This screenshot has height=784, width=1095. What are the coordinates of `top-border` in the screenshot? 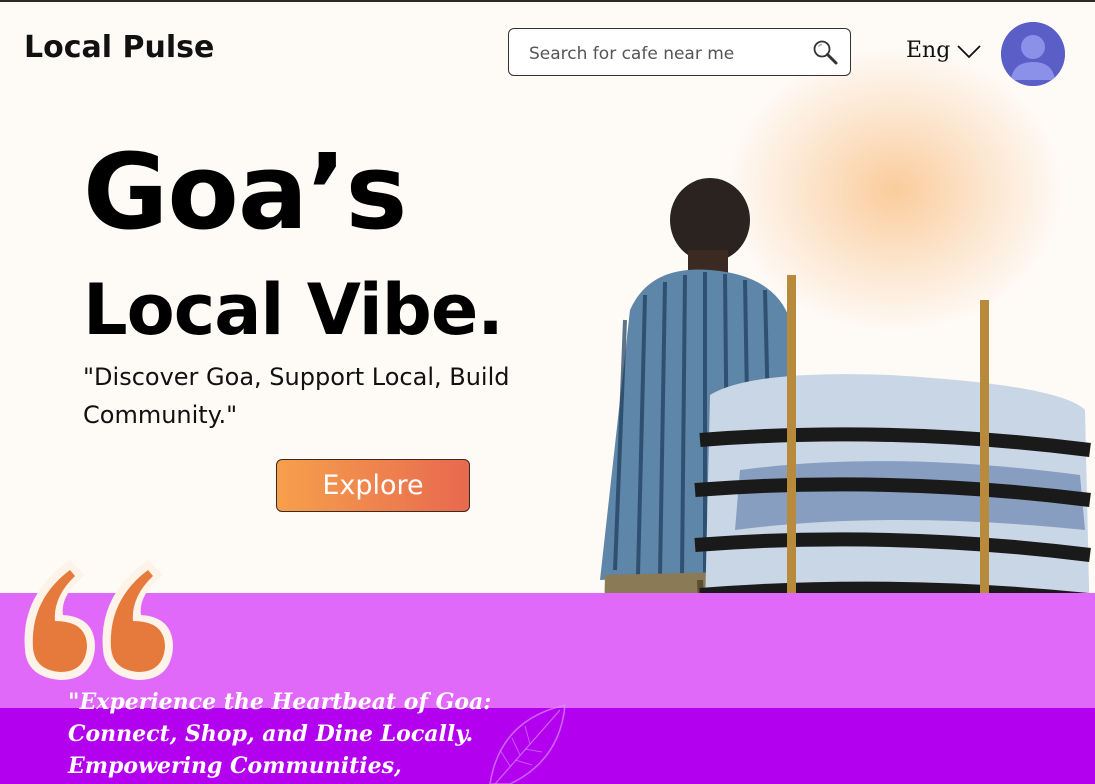 It's located at (547, 1).